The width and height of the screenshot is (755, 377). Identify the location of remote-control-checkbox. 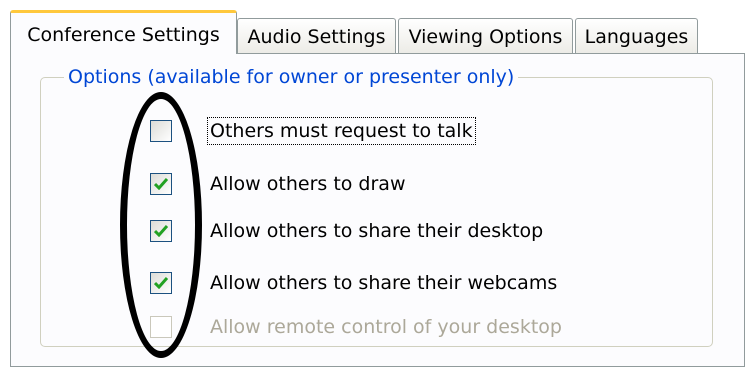
(161, 327).